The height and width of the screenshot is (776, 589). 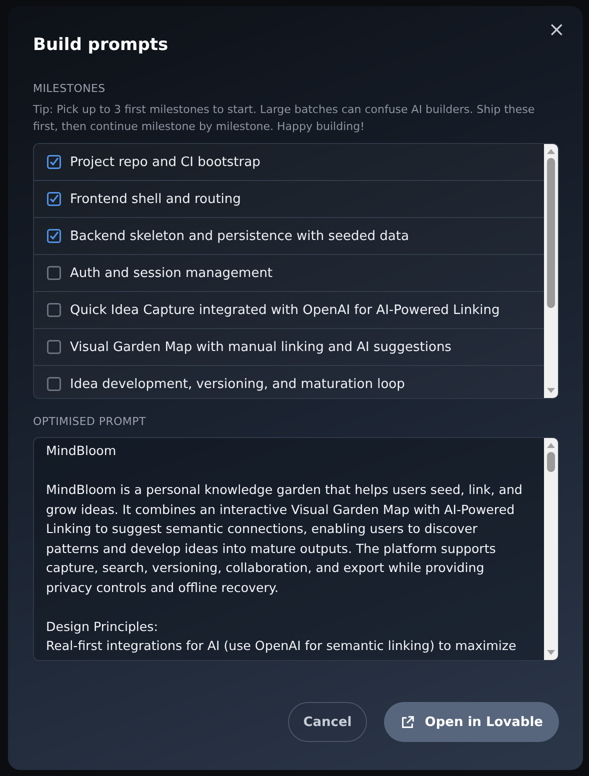 What do you see at coordinates (284, 118) in the screenshot?
I see `tip-text: Tip: Pick up to 3 first milestones to start. Large batches can confuse AI builders. Ship these first, then continue milestone by milestone. Happy building!` at bounding box center [284, 118].